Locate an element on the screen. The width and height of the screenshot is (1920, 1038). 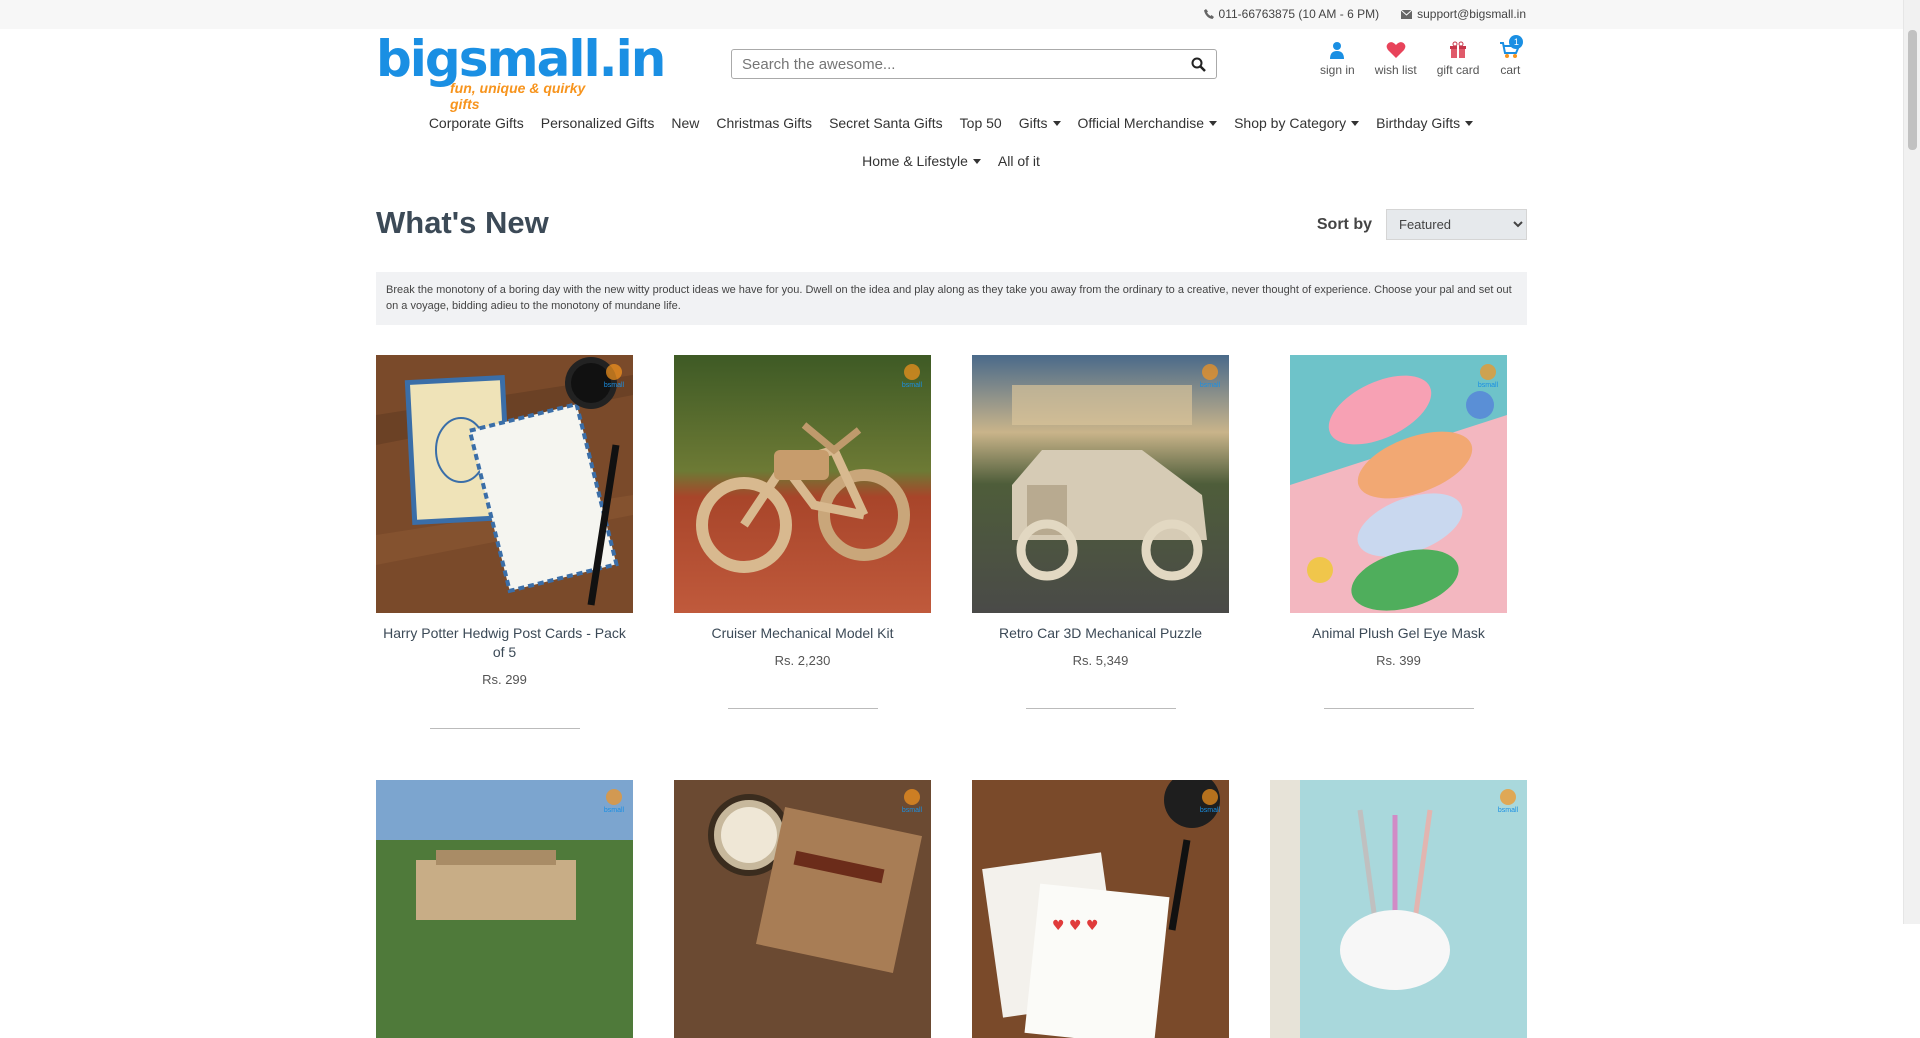
sort-label: Sort by is located at coordinates (1344, 224).